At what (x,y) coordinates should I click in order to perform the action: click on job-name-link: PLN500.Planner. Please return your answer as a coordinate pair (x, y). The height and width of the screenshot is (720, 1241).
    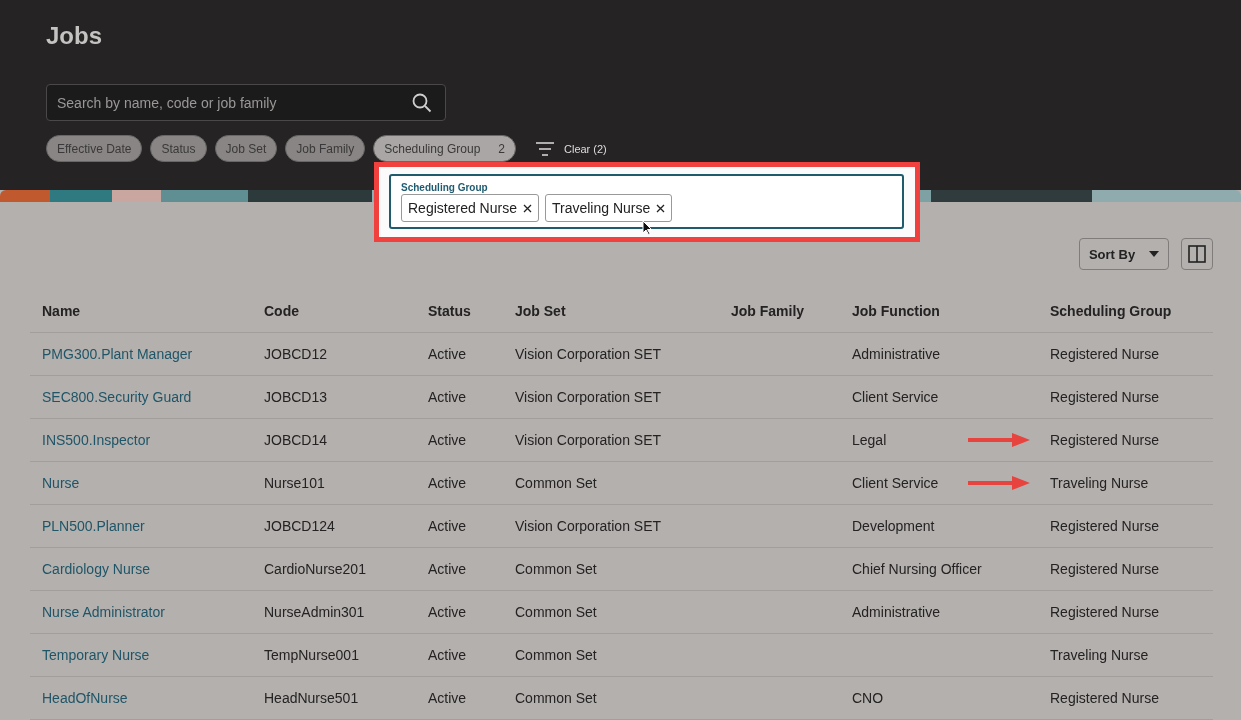
    Looking at the image, I should click on (93, 526).